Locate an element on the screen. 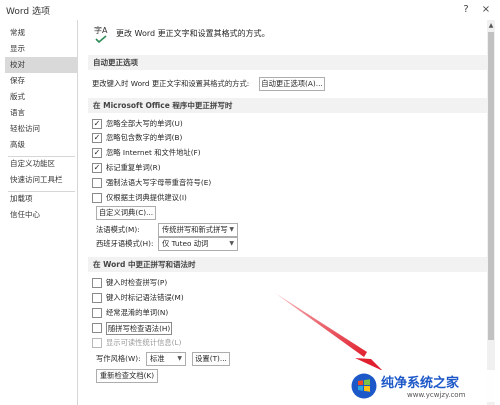 The height and width of the screenshot is (405, 500). section-office-spelling: 在 Microsoft Office 程序中更正拼写时 is located at coordinates (288, 105).